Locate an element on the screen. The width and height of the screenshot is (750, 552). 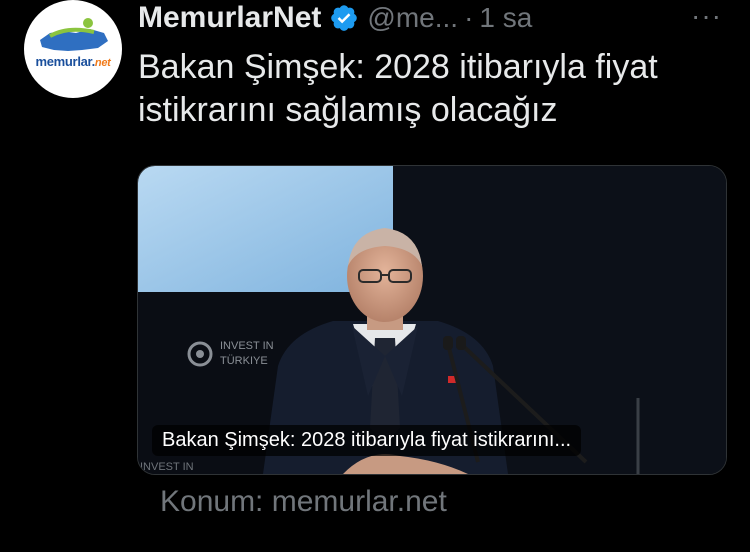
more-options-icon: ··· is located at coordinates (706, 16).